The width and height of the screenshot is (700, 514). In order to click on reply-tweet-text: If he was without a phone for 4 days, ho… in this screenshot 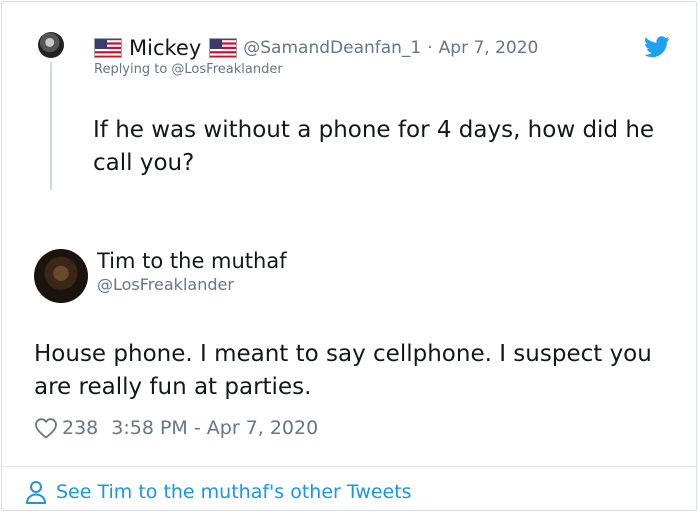, I will do `click(374, 146)`.